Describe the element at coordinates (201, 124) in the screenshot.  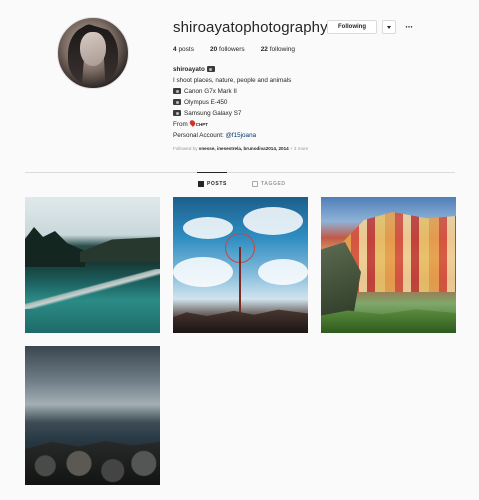
I see `bio-from-place: CHPT` at that location.